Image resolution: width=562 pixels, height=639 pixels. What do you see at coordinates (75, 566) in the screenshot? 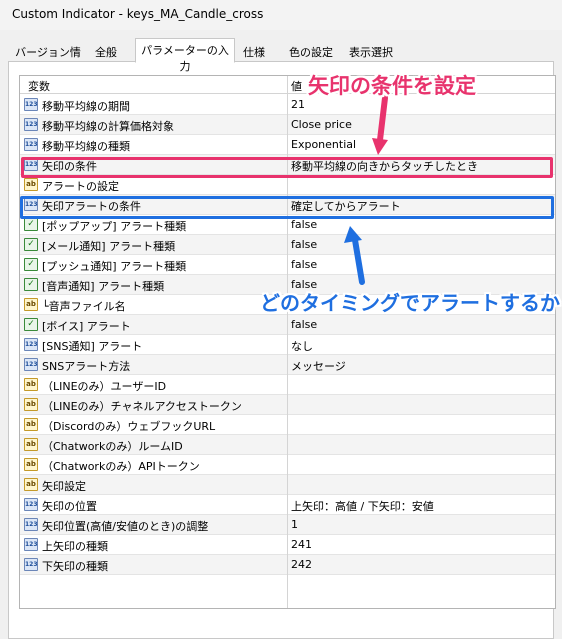
I see `parameter-name: 下矢印の種類` at bounding box center [75, 566].